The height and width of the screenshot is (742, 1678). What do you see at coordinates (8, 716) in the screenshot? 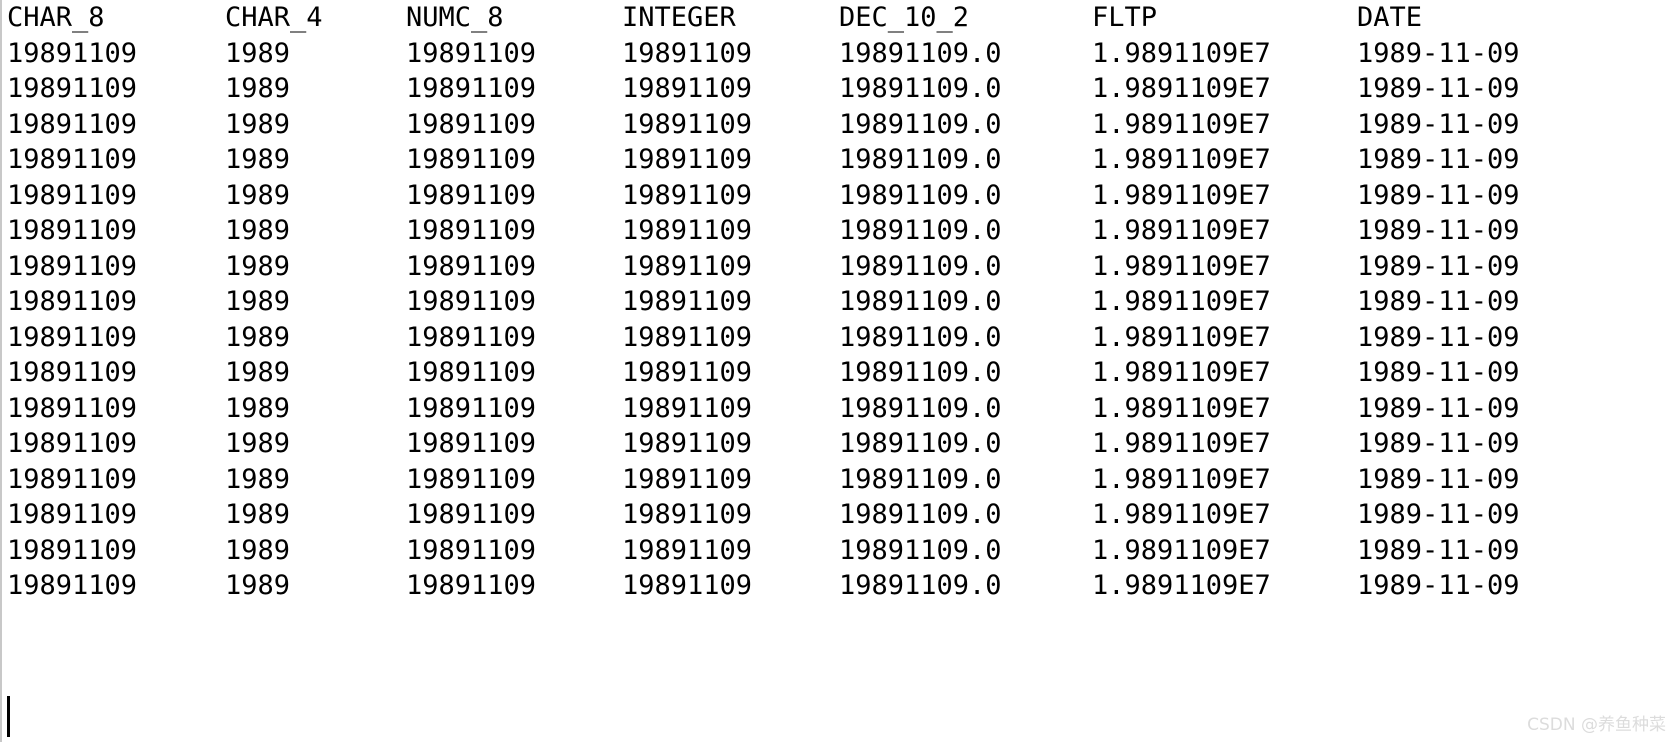
I see `text-caret` at bounding box center [8, 716].